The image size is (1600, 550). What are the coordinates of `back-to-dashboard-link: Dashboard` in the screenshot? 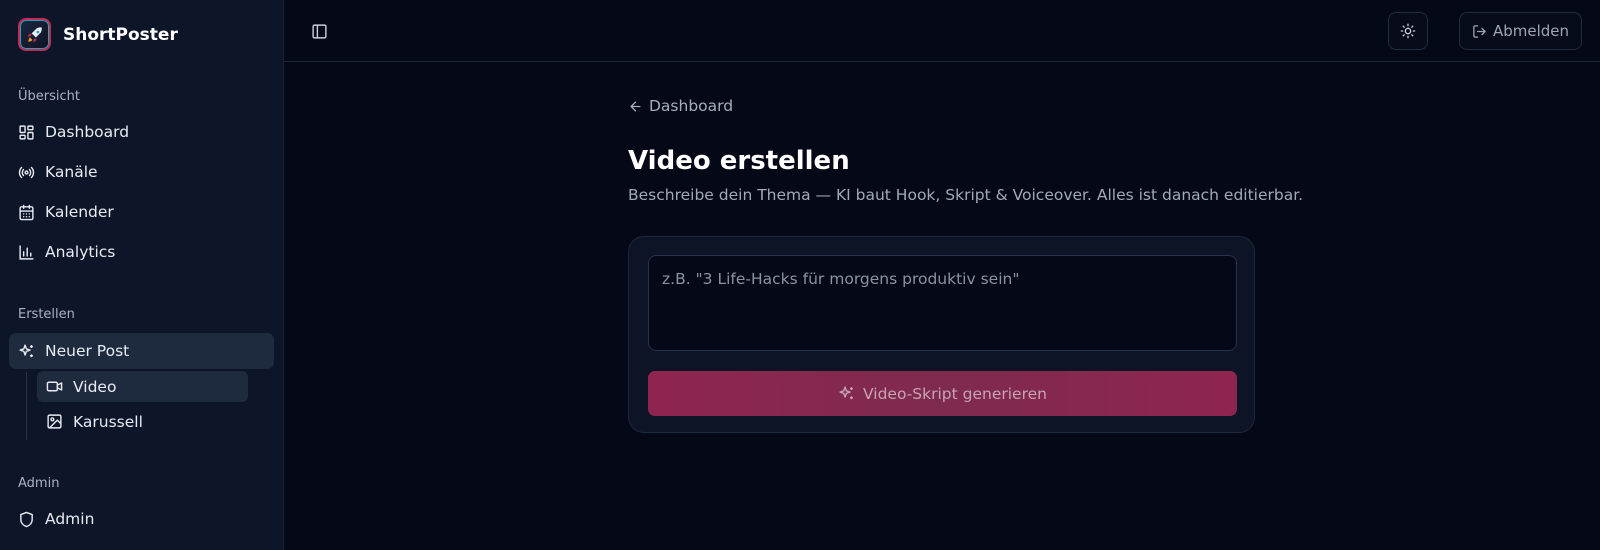 It's located at (680, 106).